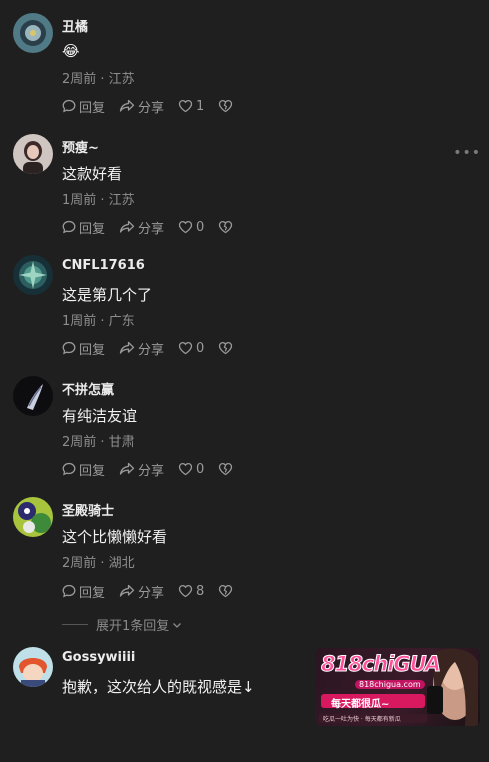 This screenshot has width=489, height=762. I want to click on more-options-icon: •••, so click(467, 153).